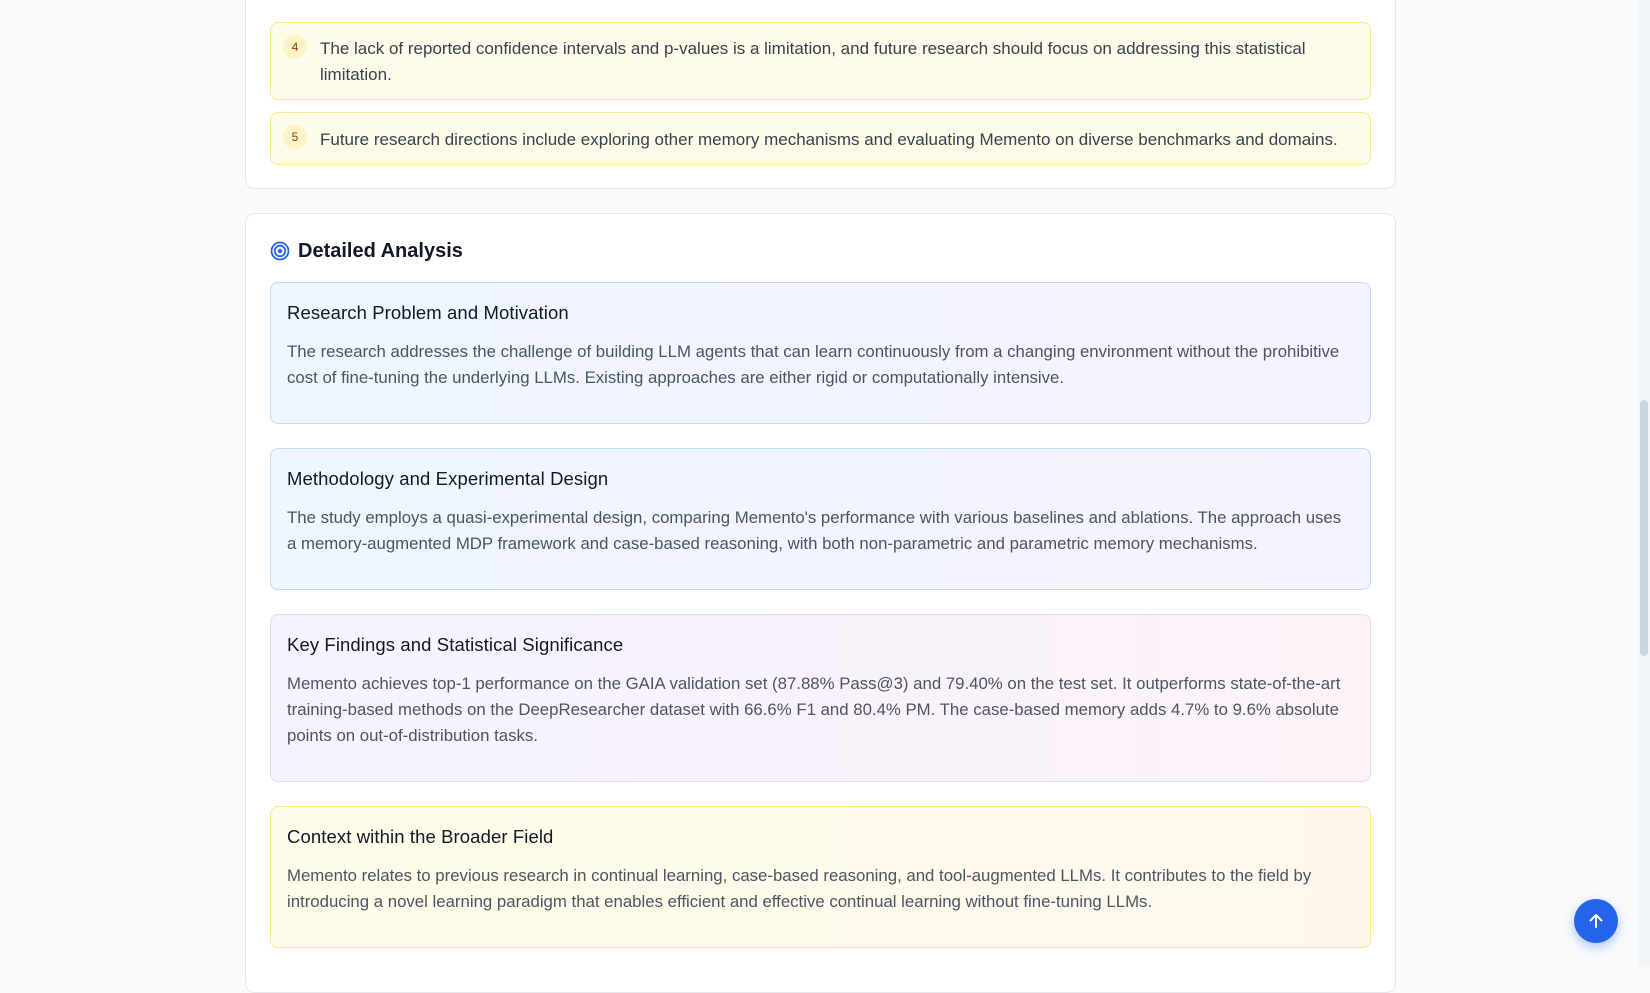  Describe the element at coordinates (420, 836) in the screenshot. I see `block-heading: Context within the Broader Field` at that location.